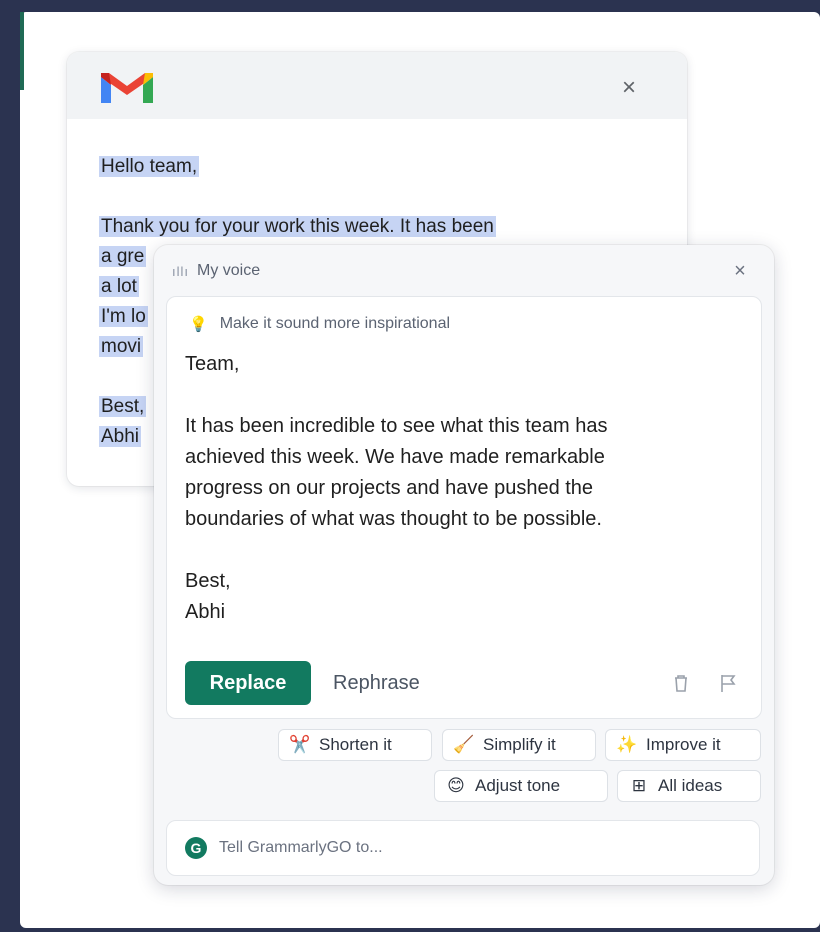 The image size is (820, 932). Describe the element at coordinates (205, 612) in the screenshot. I see `suggestion-line: Abhi` at that location.